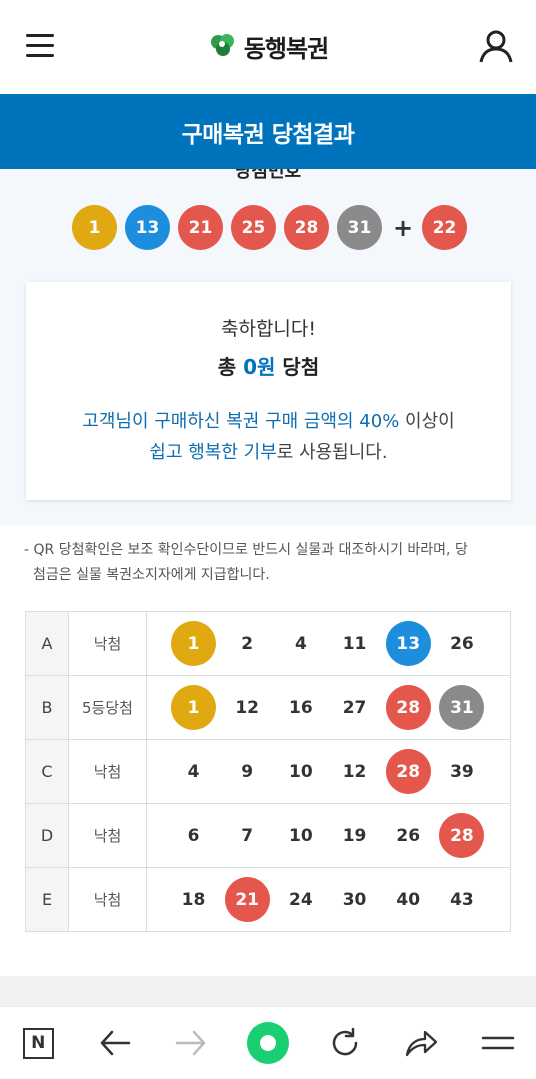  I want to click on game-number: 43, so click(462, 899).